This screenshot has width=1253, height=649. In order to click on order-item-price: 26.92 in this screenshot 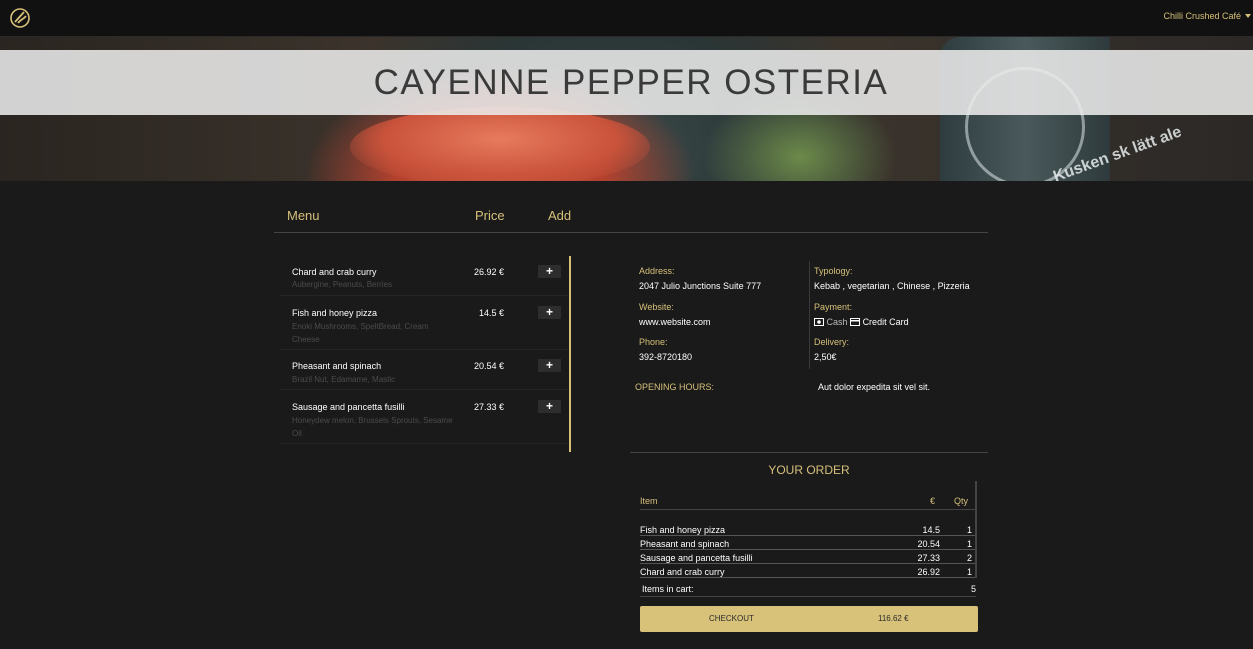, I will do `click(928, 572)`.